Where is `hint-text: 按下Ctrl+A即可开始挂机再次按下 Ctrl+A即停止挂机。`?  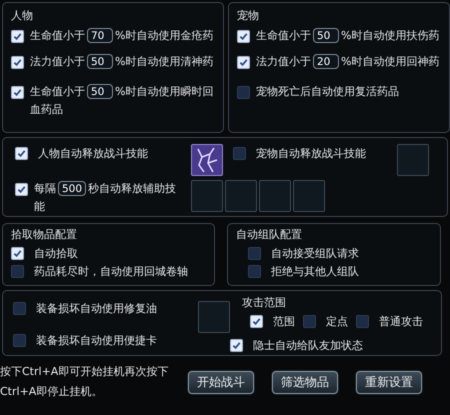 hint-text: 按下Ctrl+A即可开始挂机再次按下 Ctrl+A即停止挂机。 is located at coordinates (85, 382).